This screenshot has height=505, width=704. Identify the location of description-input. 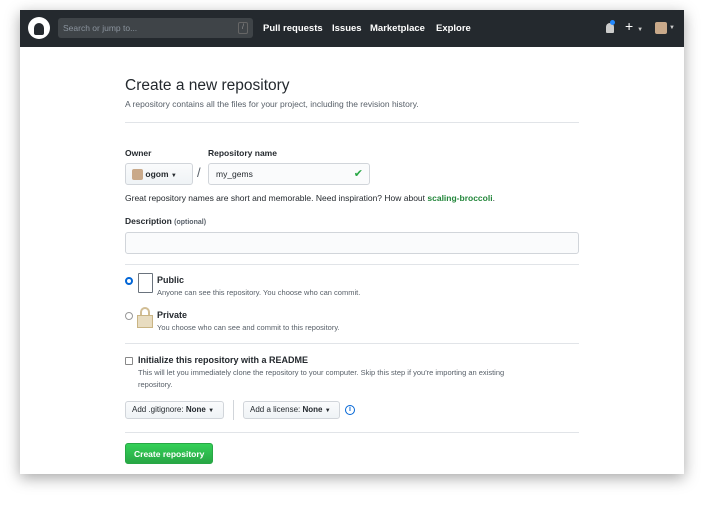
(352, 243).